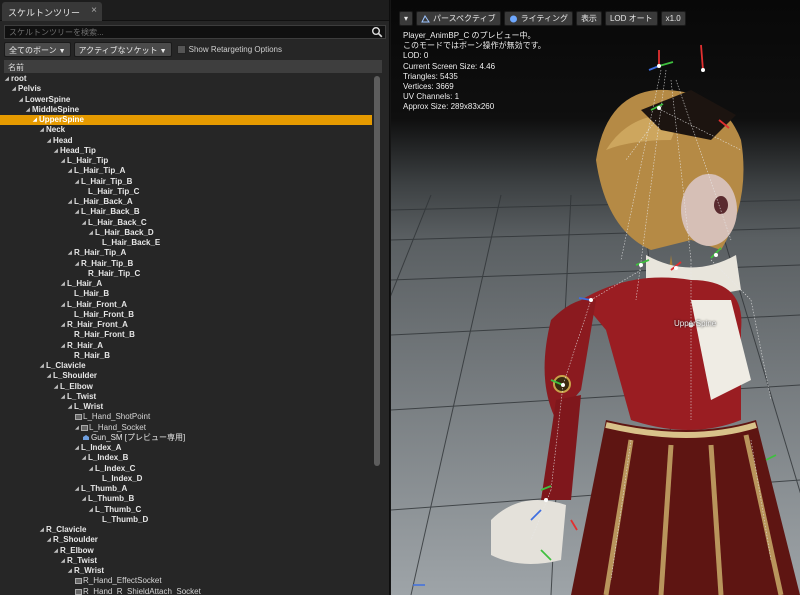 The height and width of the screenshot is (595, 800). I want to click on tree-bone-row: R_Hair_Tip_C, so click(186, 274).